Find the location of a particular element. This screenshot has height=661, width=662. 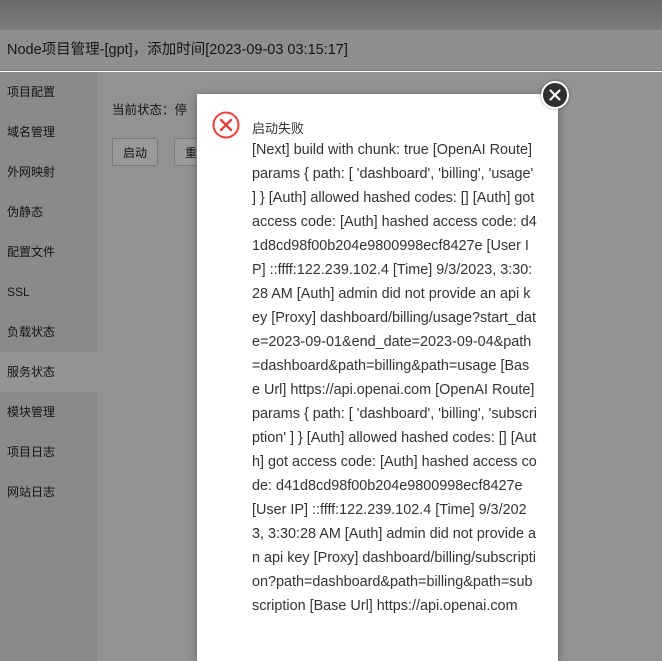

sidebar-item-project-log: 项目日志 is located at coordinates (48, 452).